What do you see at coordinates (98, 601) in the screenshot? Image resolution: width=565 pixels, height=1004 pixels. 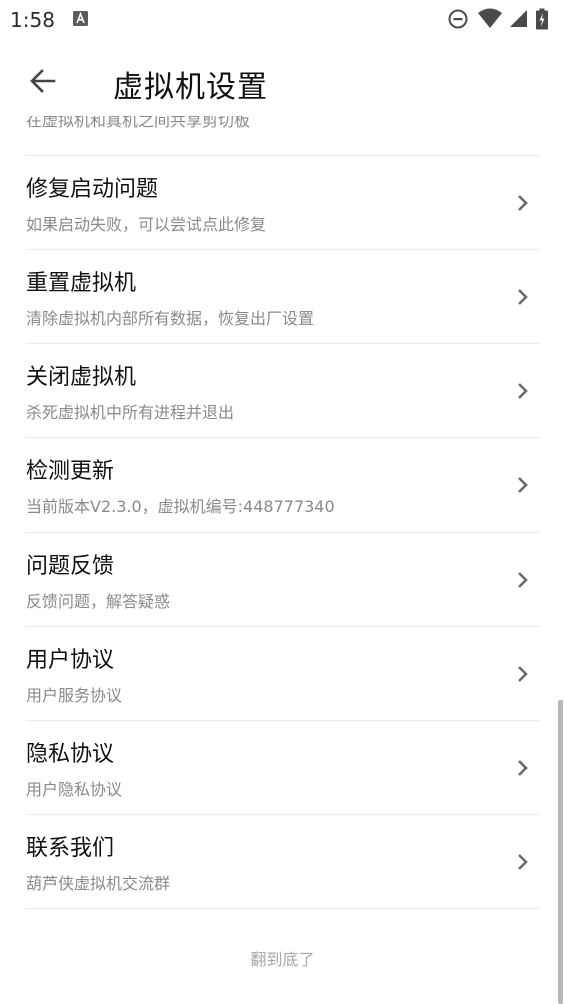 I see `settings-item-subtitle: 反馈问题，解答疑惑` at bounding box center [98, 601].